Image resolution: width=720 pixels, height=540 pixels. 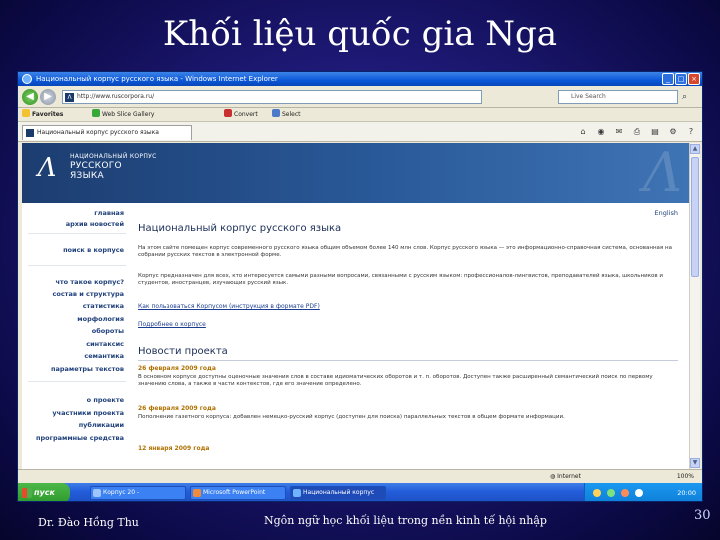 What do you see at coordinates (105, 400) in the screenshot?
I see `sidebar-item-about: о проекте` at bounding box center [105, 400].